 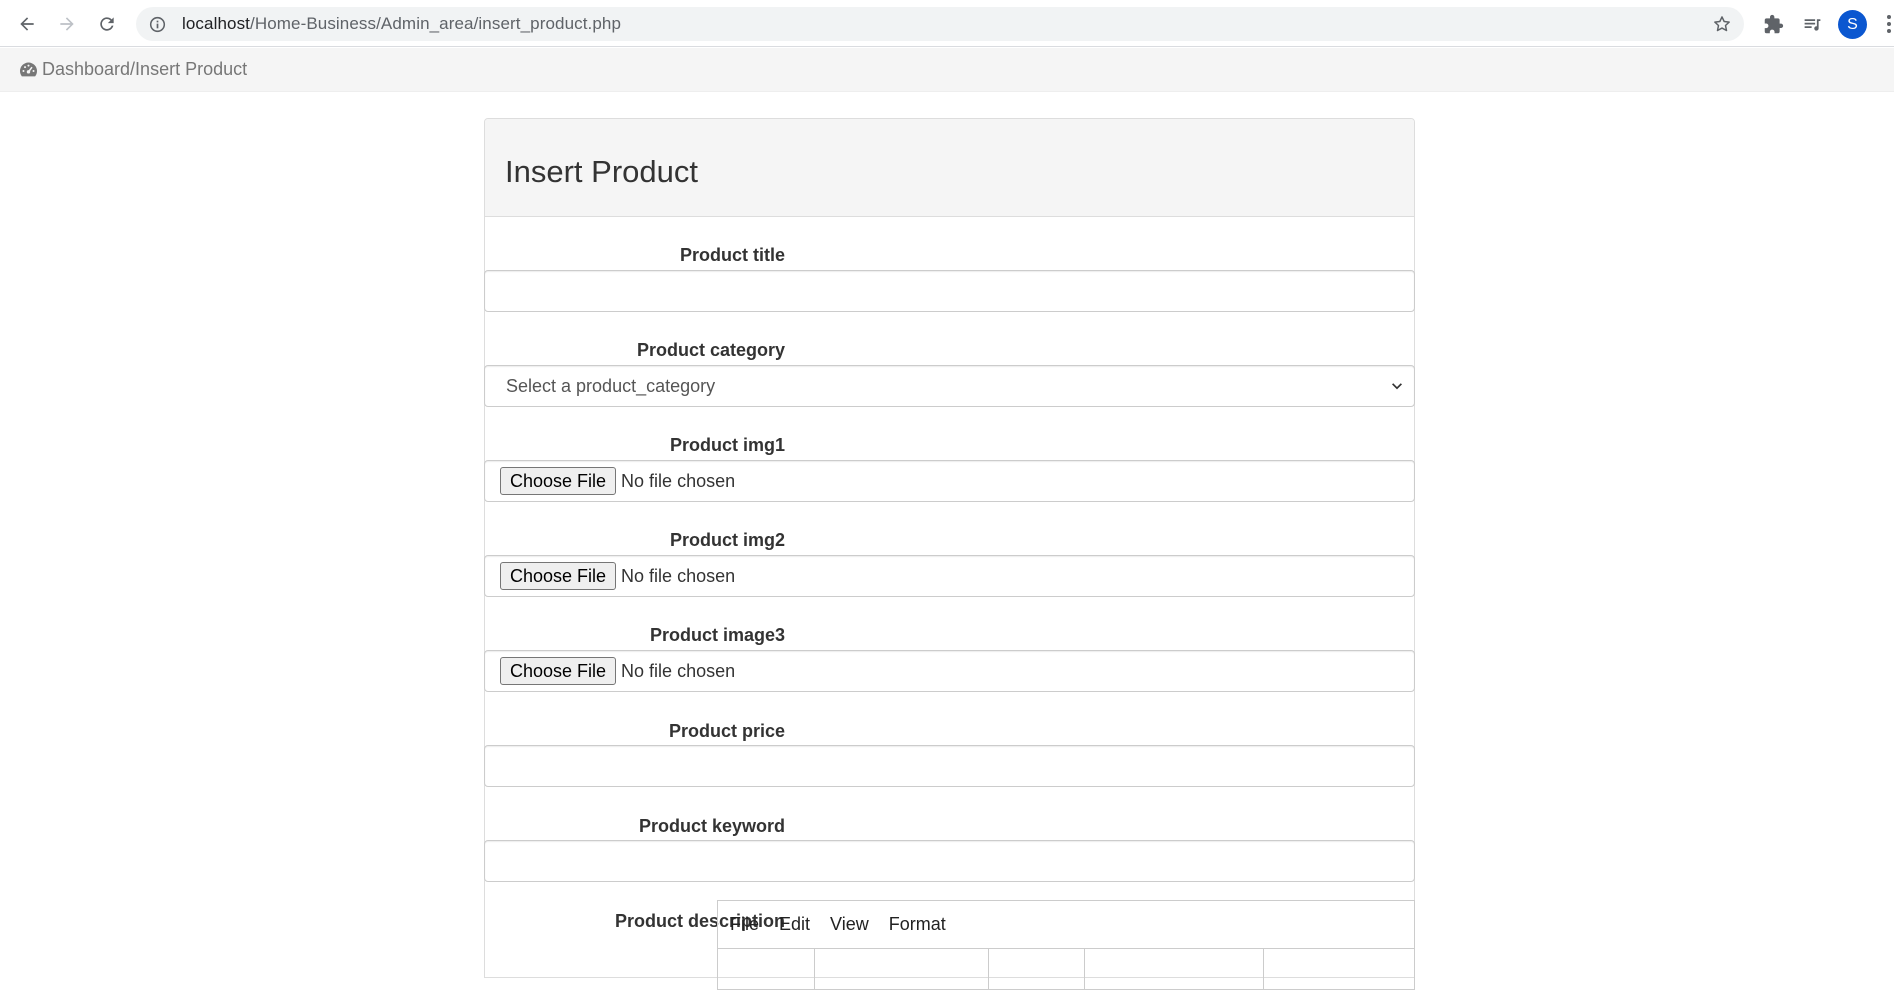 I want to click on site-info-icon, so click(x=157, y=24).